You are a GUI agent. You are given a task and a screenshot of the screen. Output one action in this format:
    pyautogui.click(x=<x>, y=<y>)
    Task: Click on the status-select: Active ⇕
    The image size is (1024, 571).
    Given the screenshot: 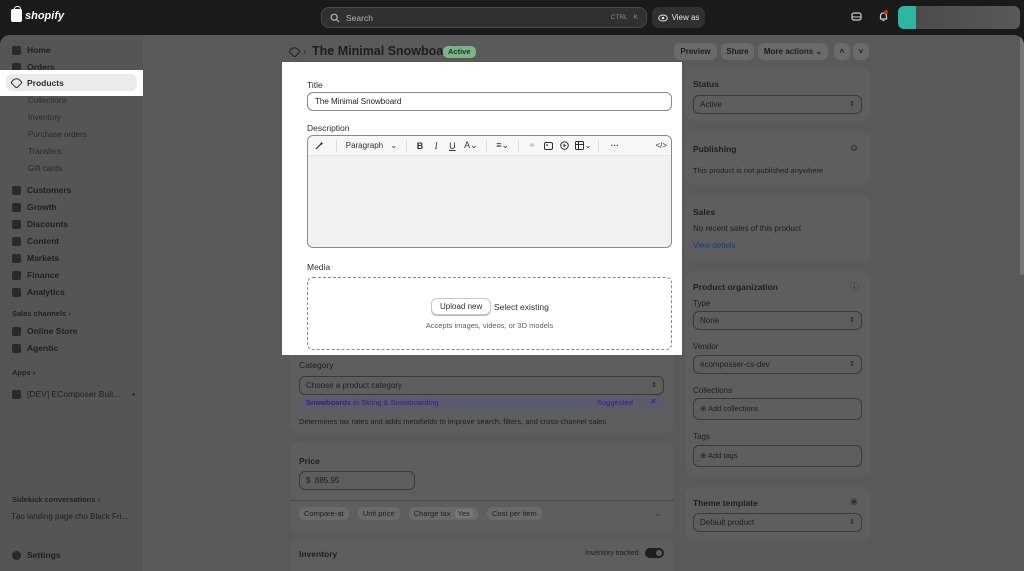 What is the action you would take?
    pyautogui.click(x=777, y=104)
    